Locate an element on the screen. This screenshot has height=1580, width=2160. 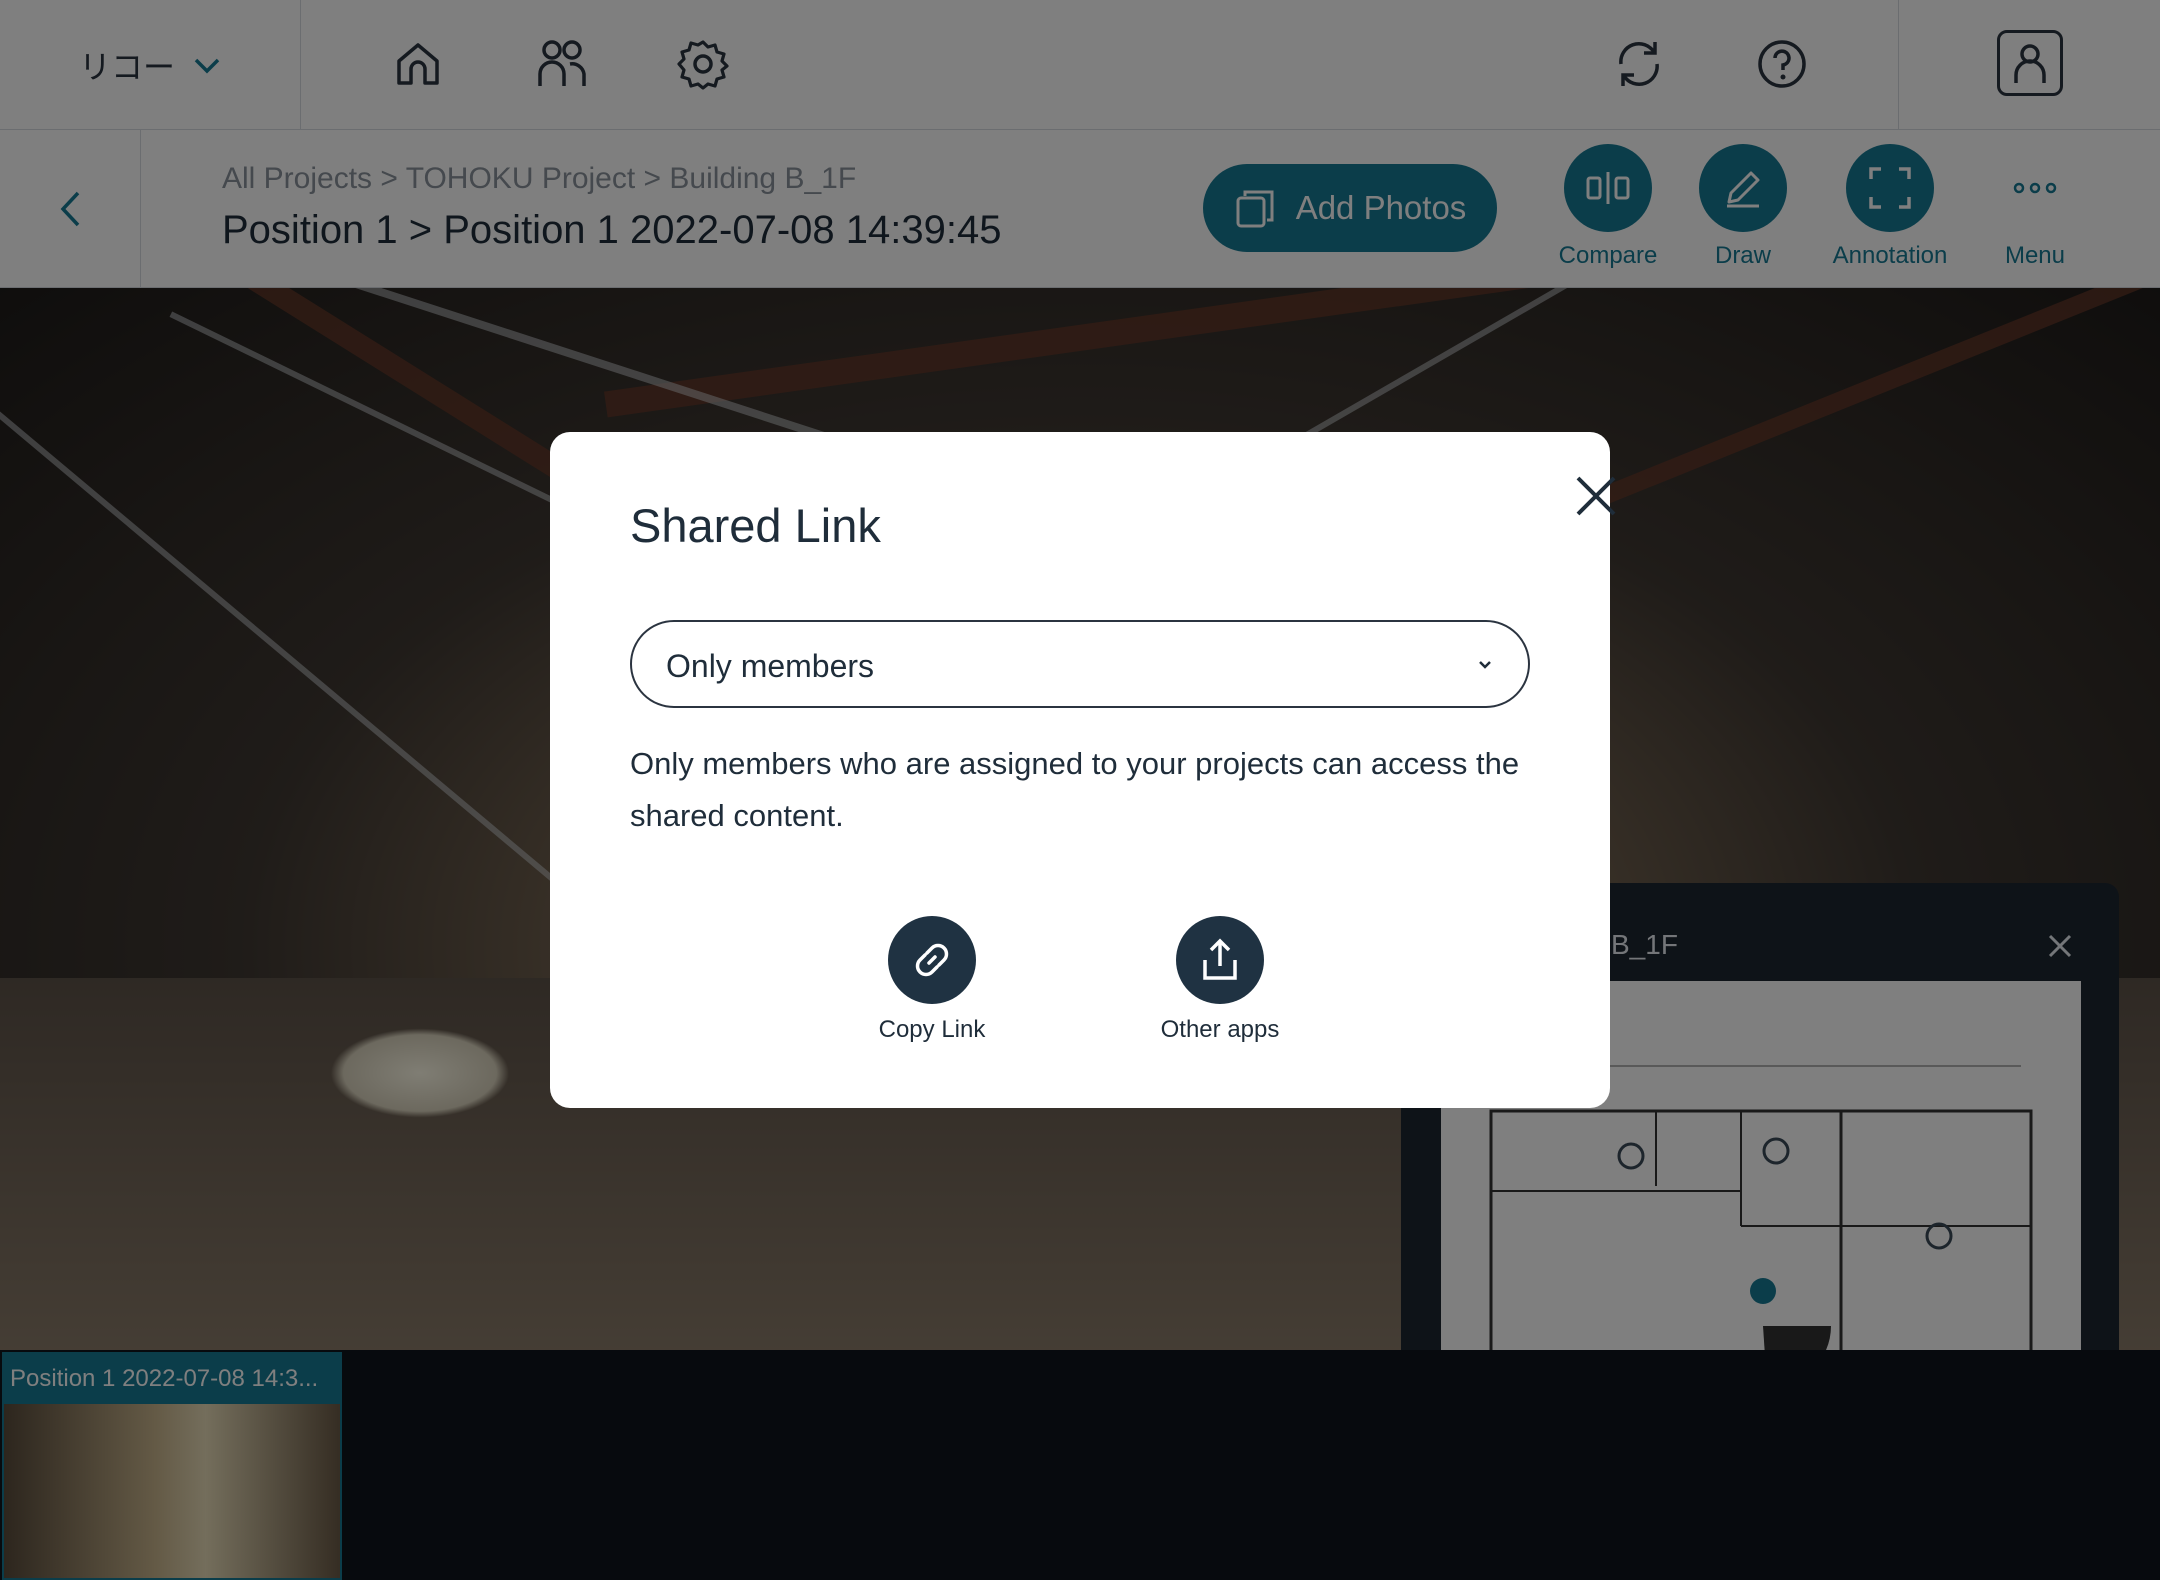
copy-link-button: Copy Link is located at coordinates (932, 980).